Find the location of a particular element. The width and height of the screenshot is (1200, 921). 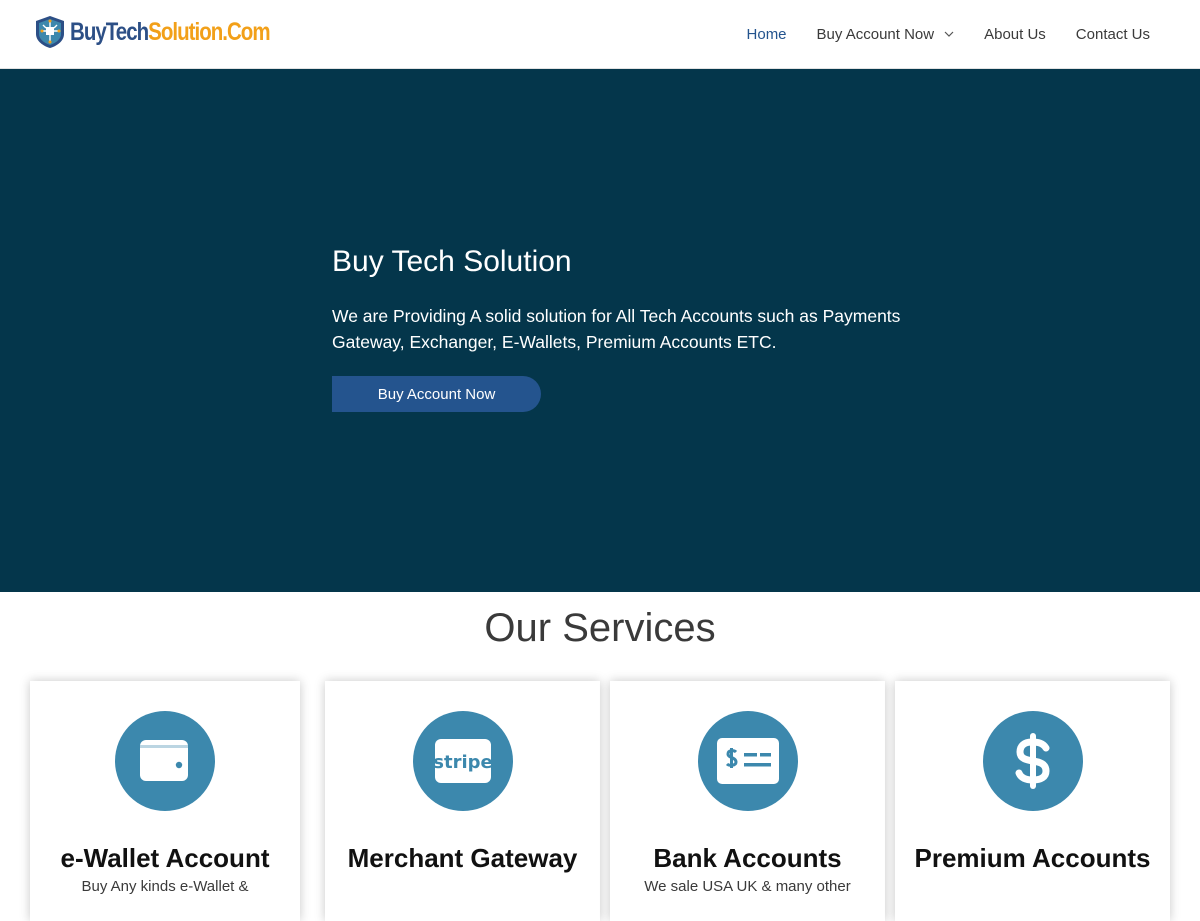

svg-text: stripe is located at coordinates (463, 762).